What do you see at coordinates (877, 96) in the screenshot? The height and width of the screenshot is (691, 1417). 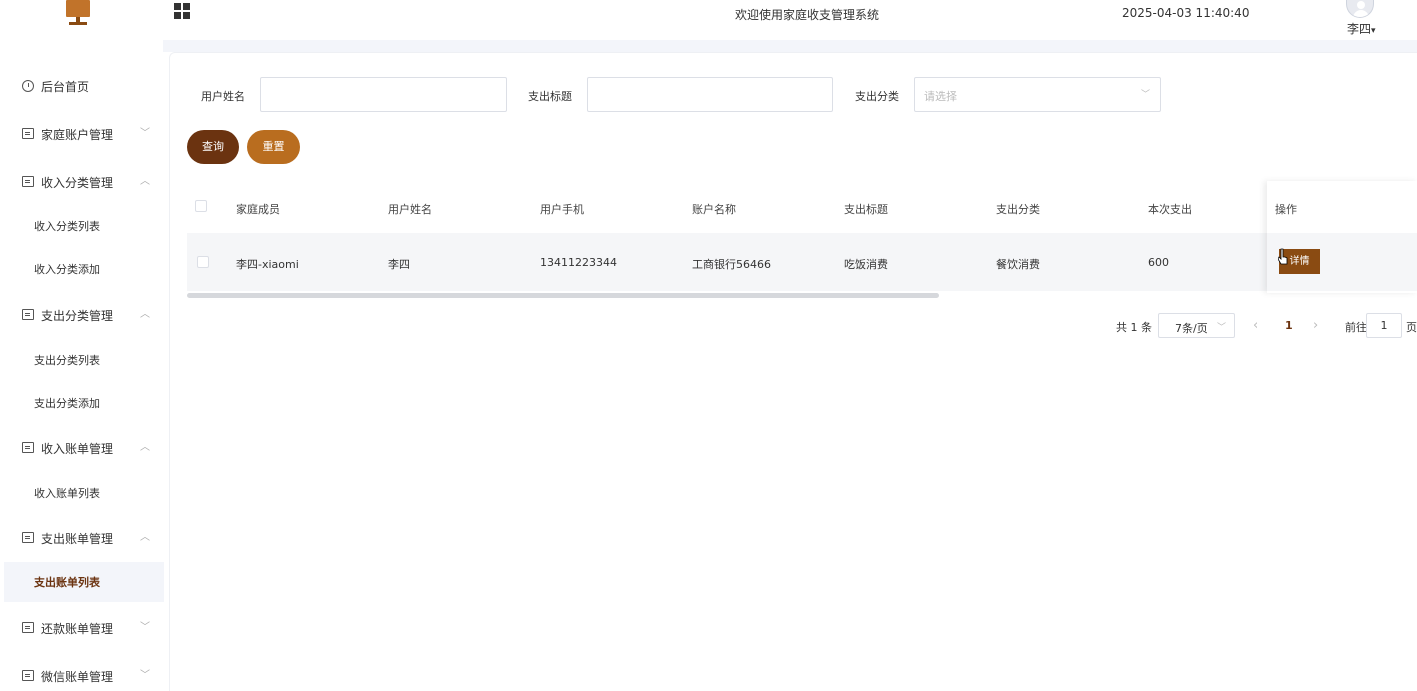 I see `expense-category-label: 支出分类` at bounding box center [877, 96].